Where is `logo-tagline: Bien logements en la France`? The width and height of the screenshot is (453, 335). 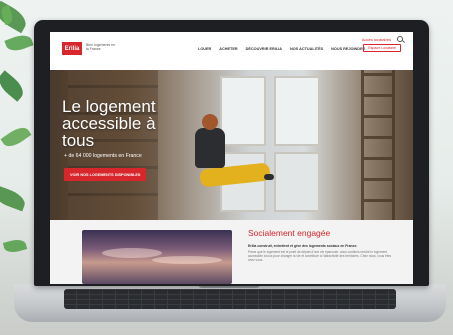
logo-tagline: Bien logements en la France is located at coordinates (100, 47).